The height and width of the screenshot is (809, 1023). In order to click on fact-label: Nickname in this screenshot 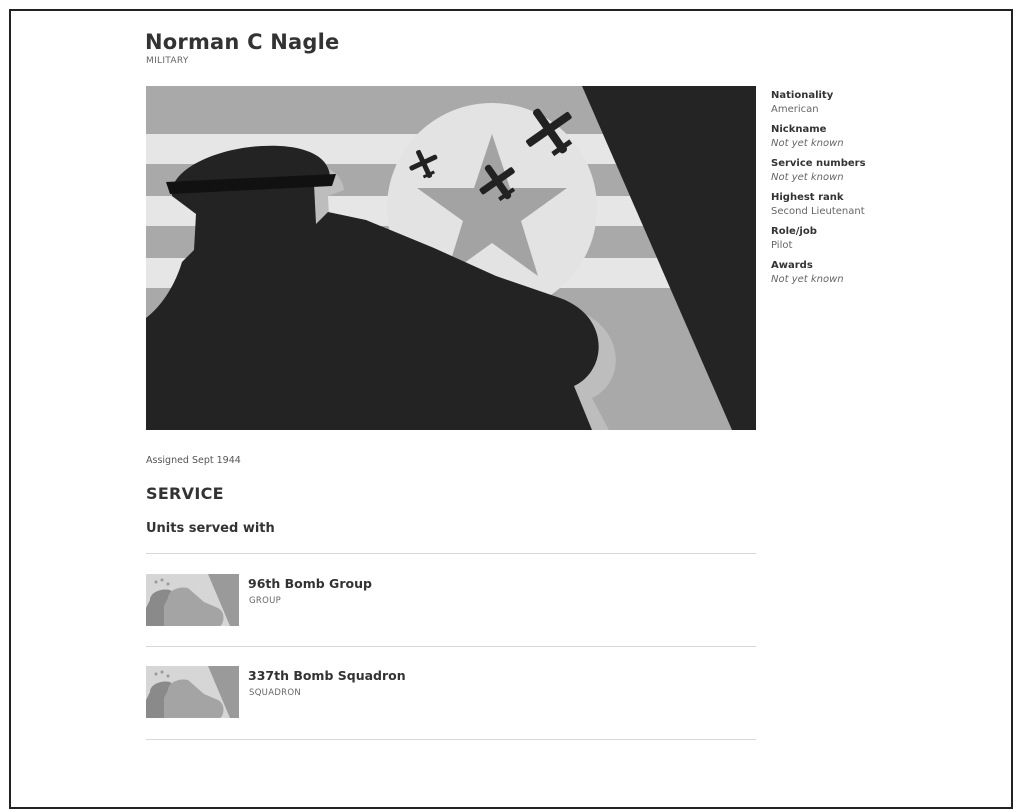, I will do `click(799, 129)`.